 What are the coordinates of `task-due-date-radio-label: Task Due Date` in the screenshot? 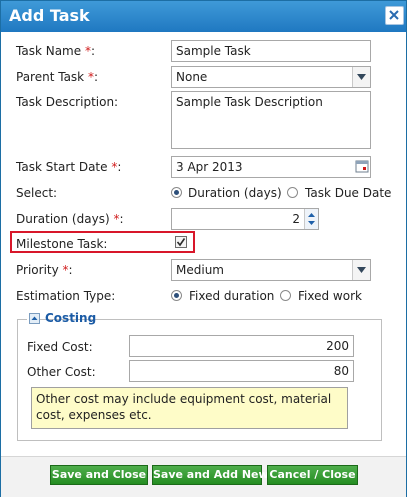 It's located at (348, 193).